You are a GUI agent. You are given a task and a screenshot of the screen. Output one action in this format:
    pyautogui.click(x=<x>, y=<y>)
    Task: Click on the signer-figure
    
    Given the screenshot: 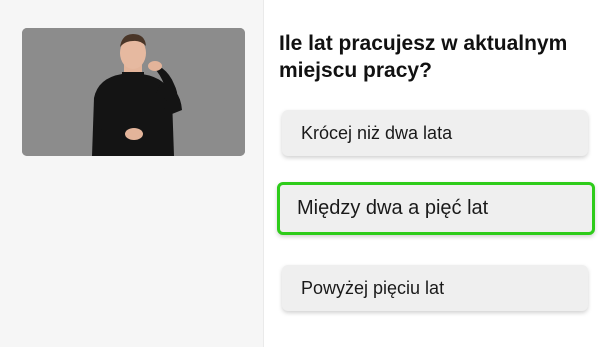 What is the action you would take?
    pyautogui.click(x=133, y=92)
    